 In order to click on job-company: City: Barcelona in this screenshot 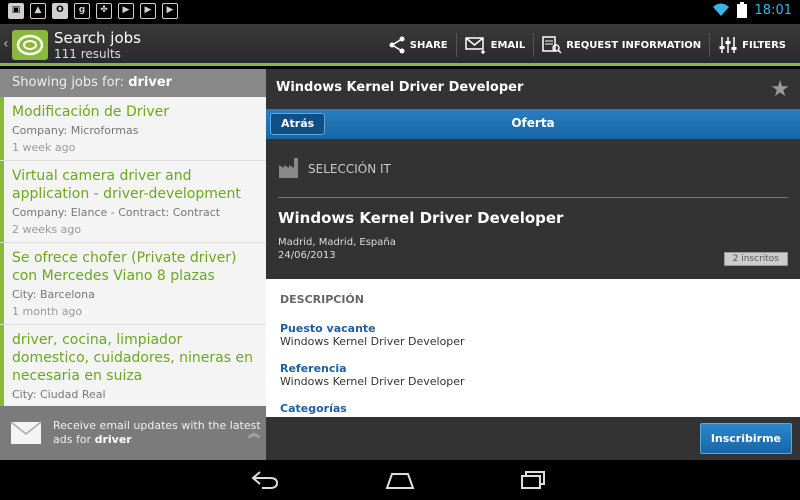, I will do `click(53, 294)`.